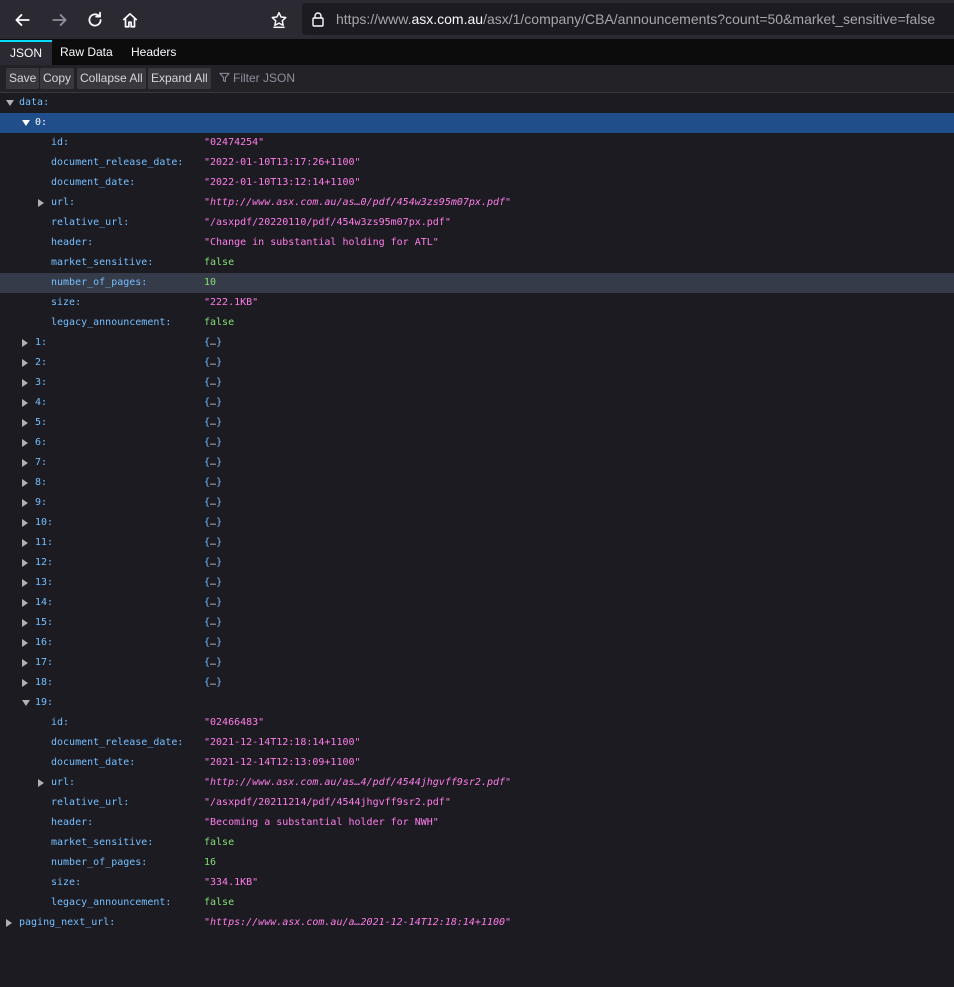  Describe the element at coordinates (477, 883) in the screenshot. I see `tree-row-field: size: "334.1KB"` at that location.